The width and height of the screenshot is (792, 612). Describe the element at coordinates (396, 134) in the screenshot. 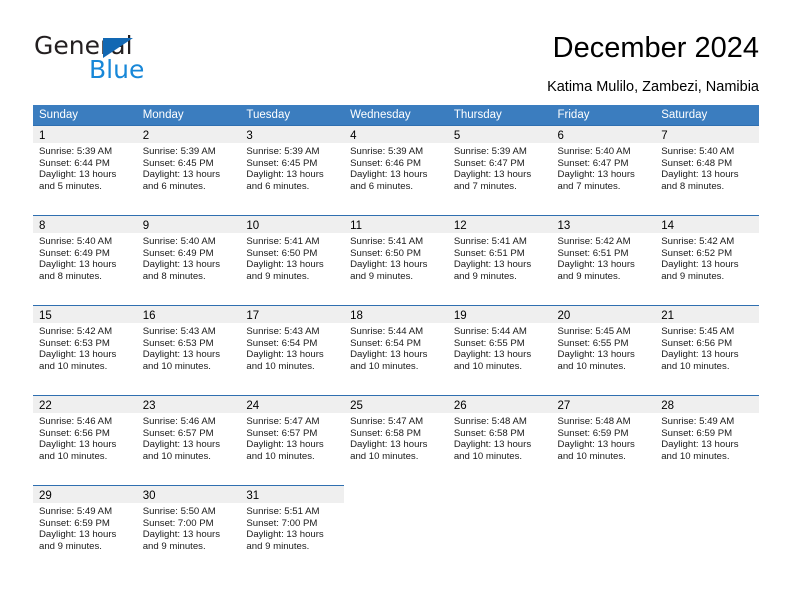

I see `day-number-band: 4` at that location.